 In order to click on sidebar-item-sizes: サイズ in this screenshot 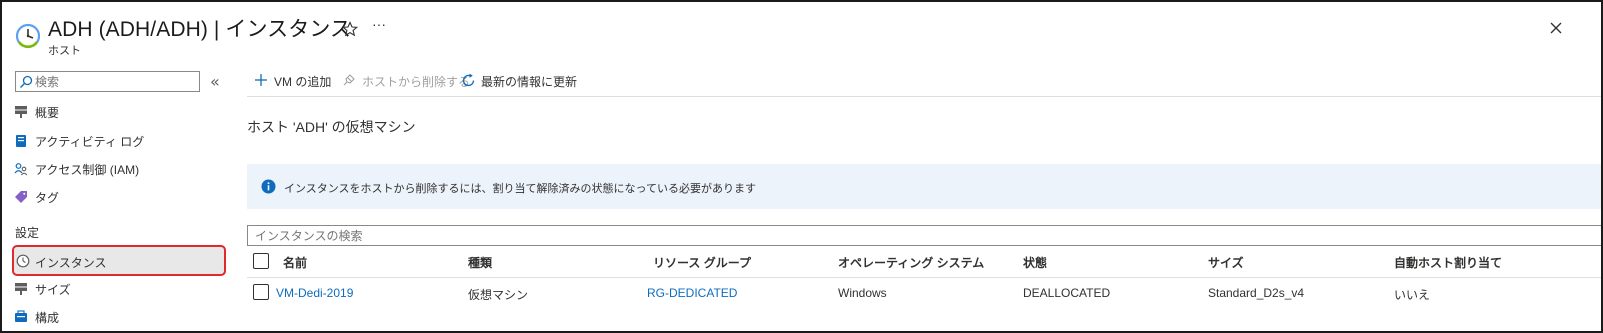, I will do `click(119, 289)`.